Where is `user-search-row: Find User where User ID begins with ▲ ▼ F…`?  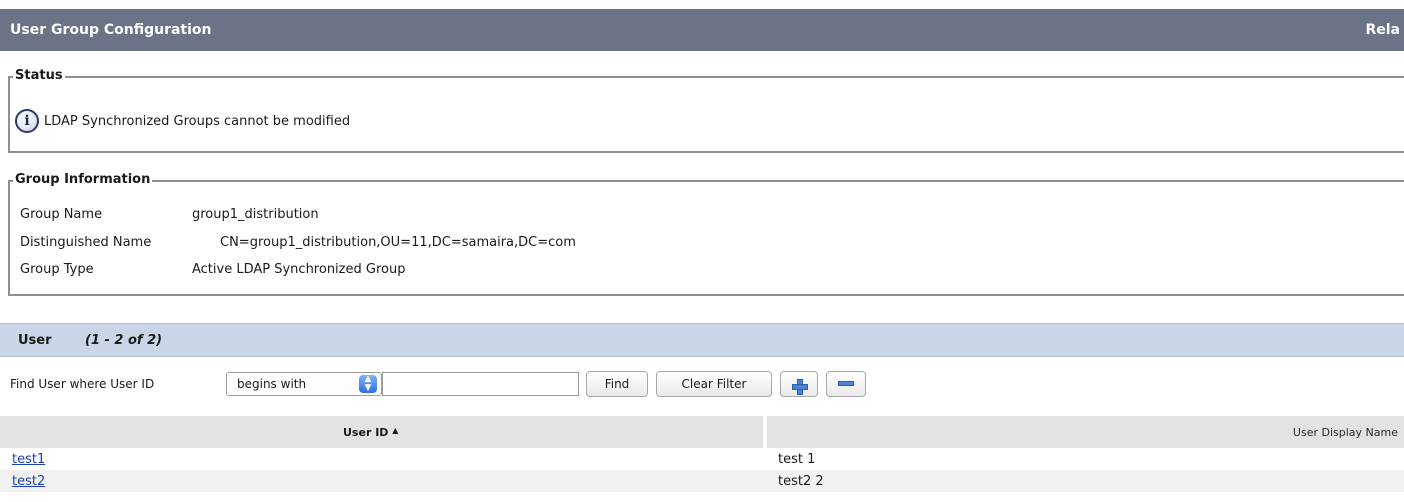
user-search-row: Find User where User ID begins with ▲ ▼ F… is located at coordinates (702, 384).